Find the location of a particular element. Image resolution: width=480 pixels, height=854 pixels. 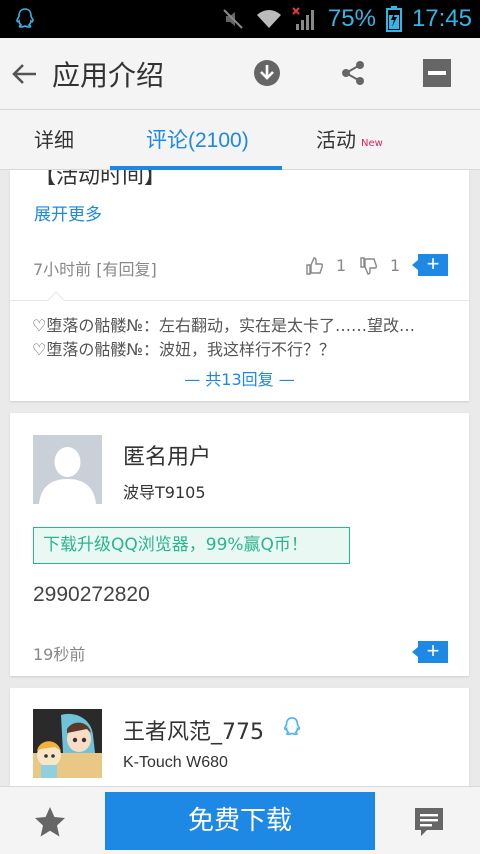

tab-details: 详细 is located at coordinates (54, 138).